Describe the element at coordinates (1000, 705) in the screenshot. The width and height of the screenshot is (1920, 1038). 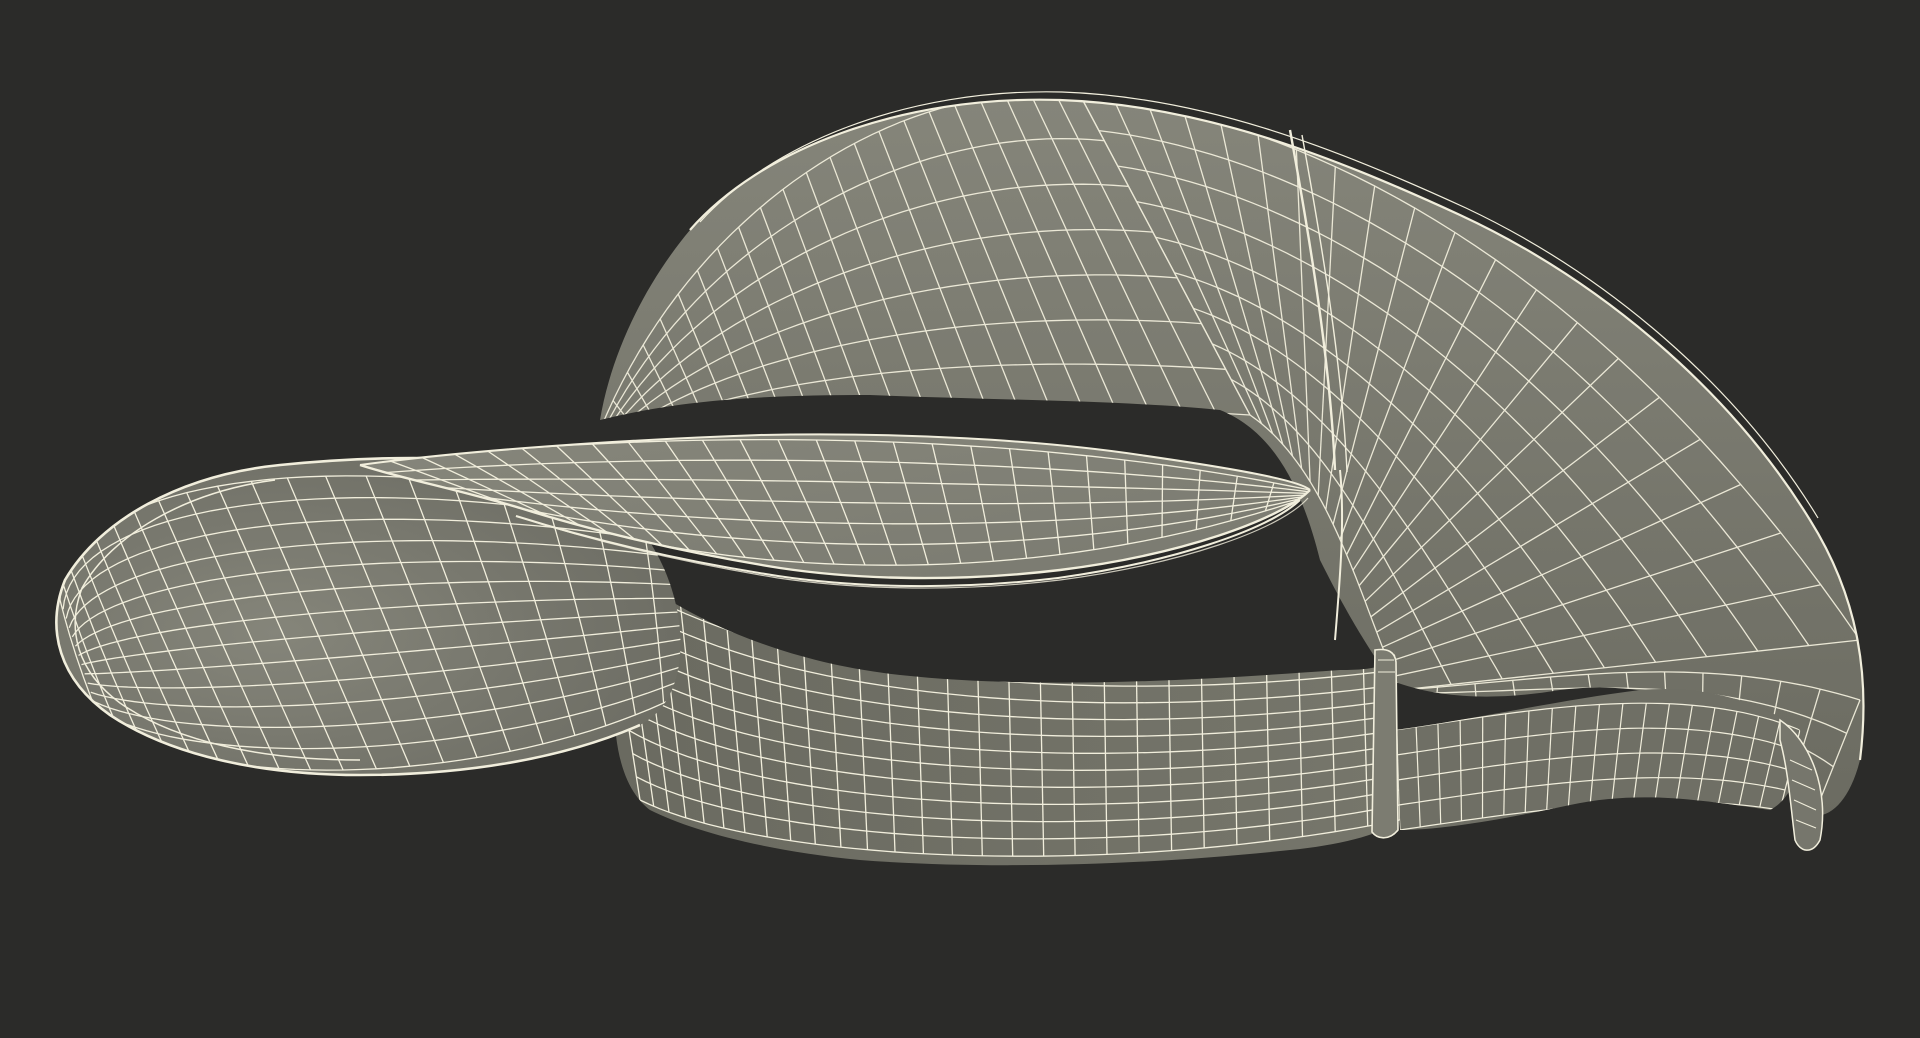
I see `front-band-lower` at that location.